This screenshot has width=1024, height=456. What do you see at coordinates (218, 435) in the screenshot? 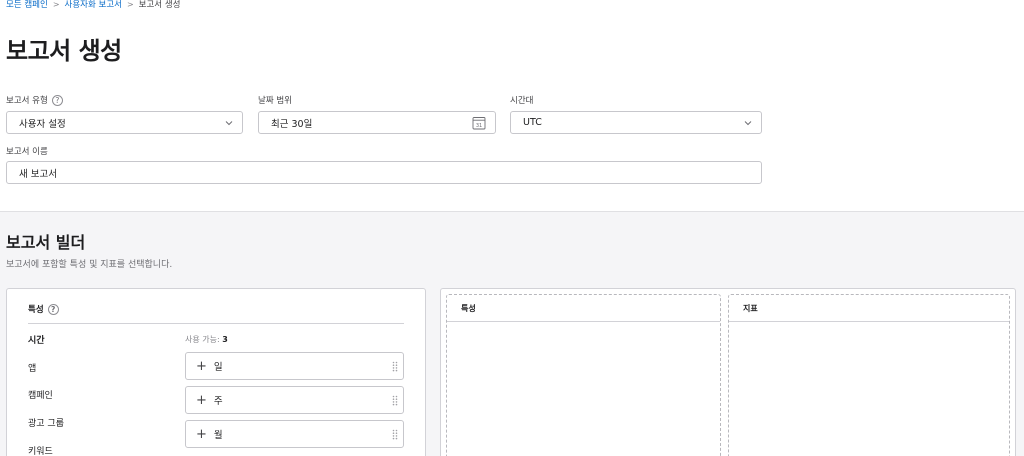
I see `chip-label: 월` at bounding box center [218, 435].